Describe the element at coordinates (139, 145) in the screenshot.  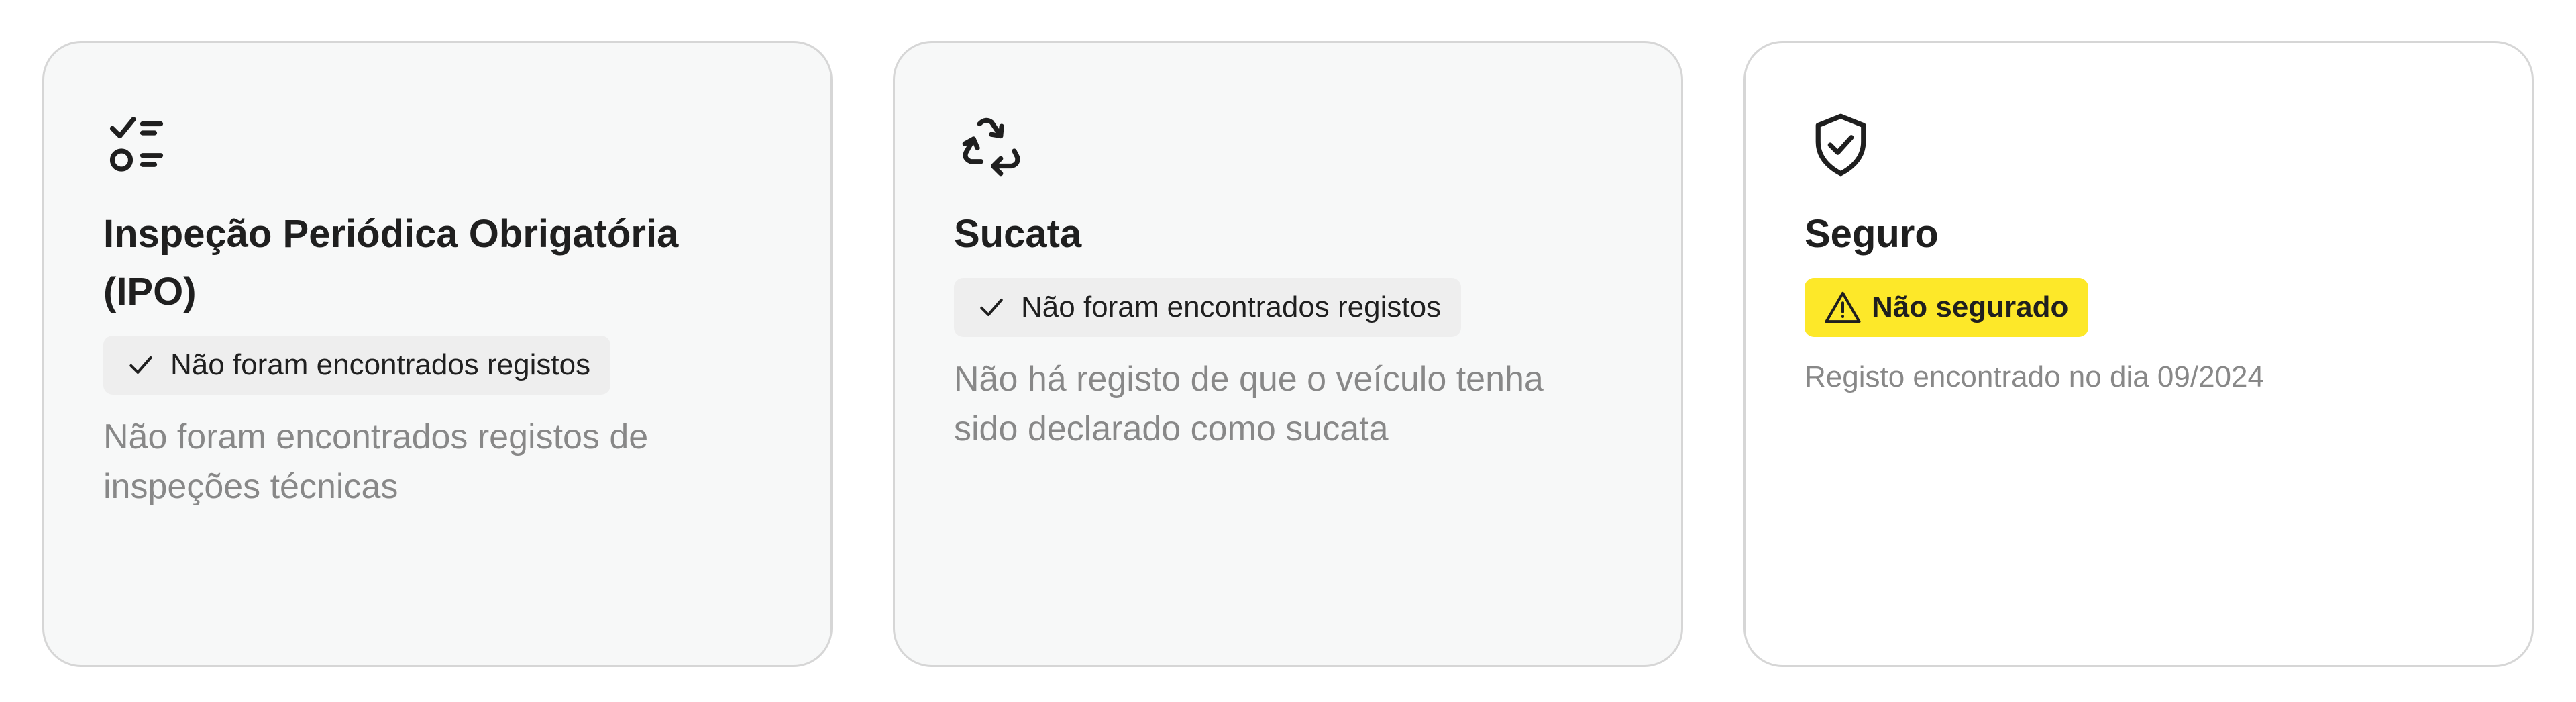
I see `checklist-icon` at that location.